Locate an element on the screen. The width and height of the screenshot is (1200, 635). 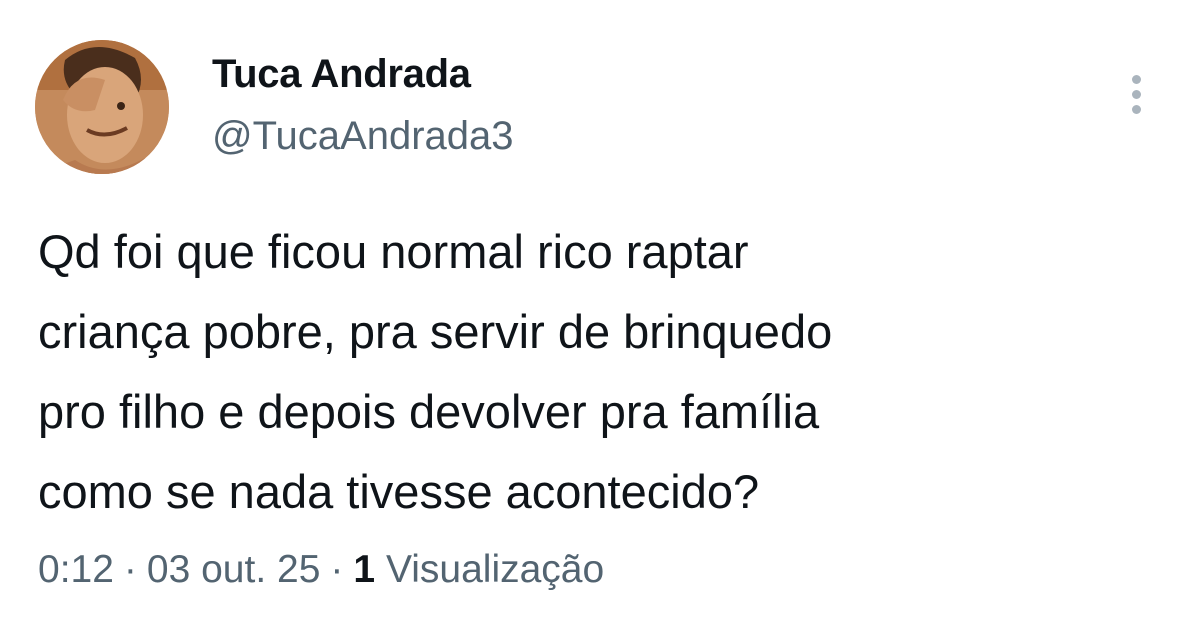
user-handle: @TucaAndrada3 is located at coordinates (363, 136).